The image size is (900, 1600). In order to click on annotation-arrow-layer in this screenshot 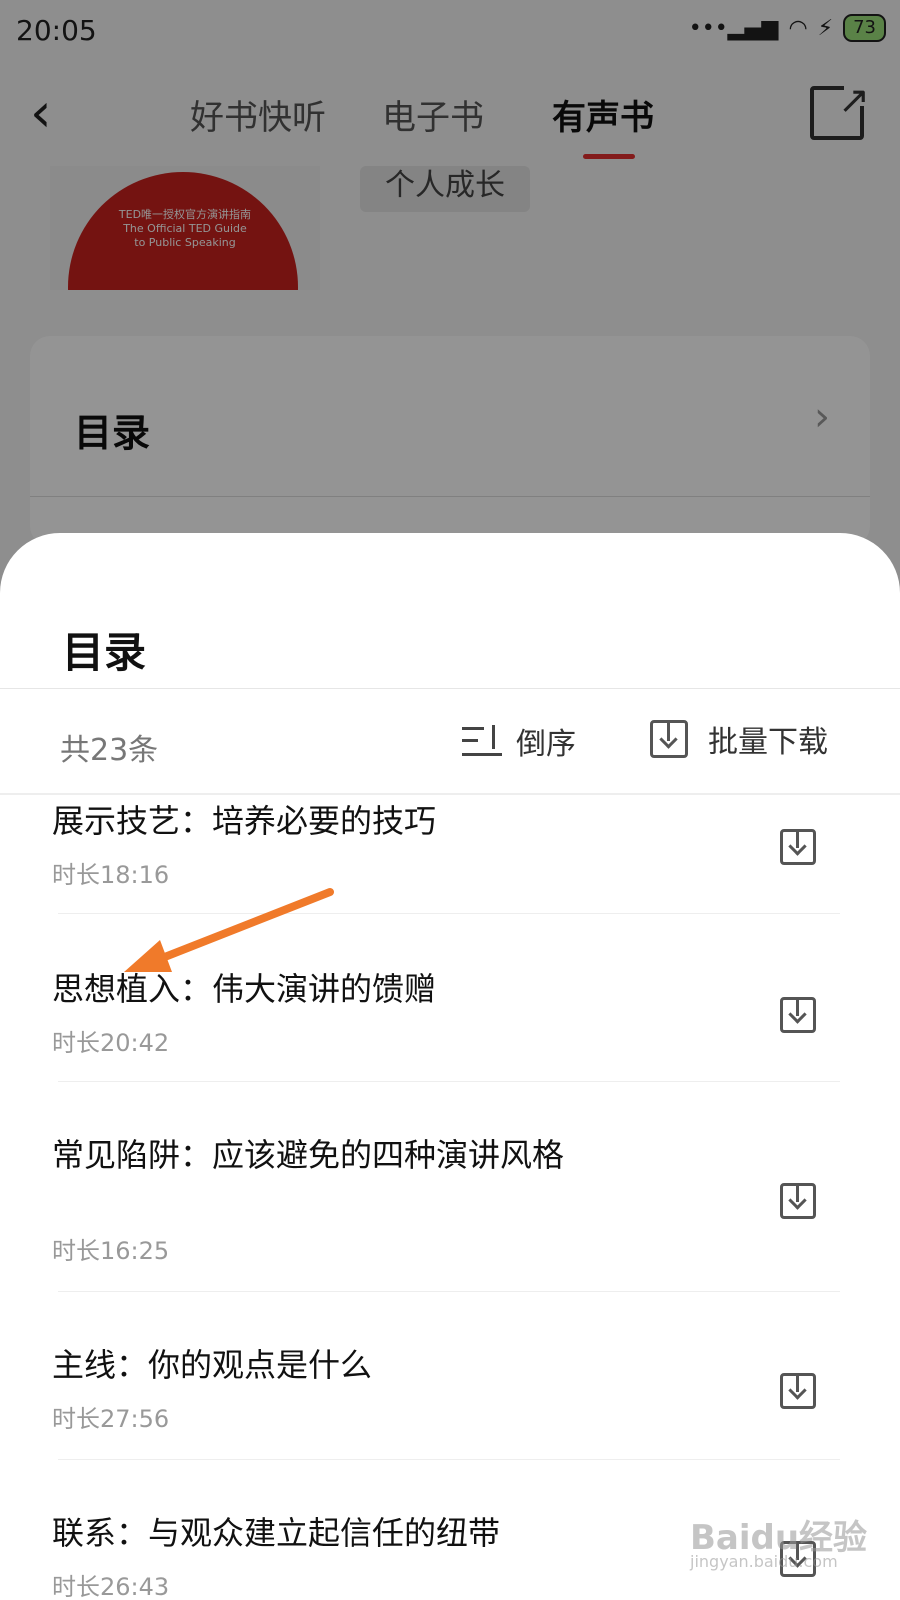, I will do `click(229, 930)`.